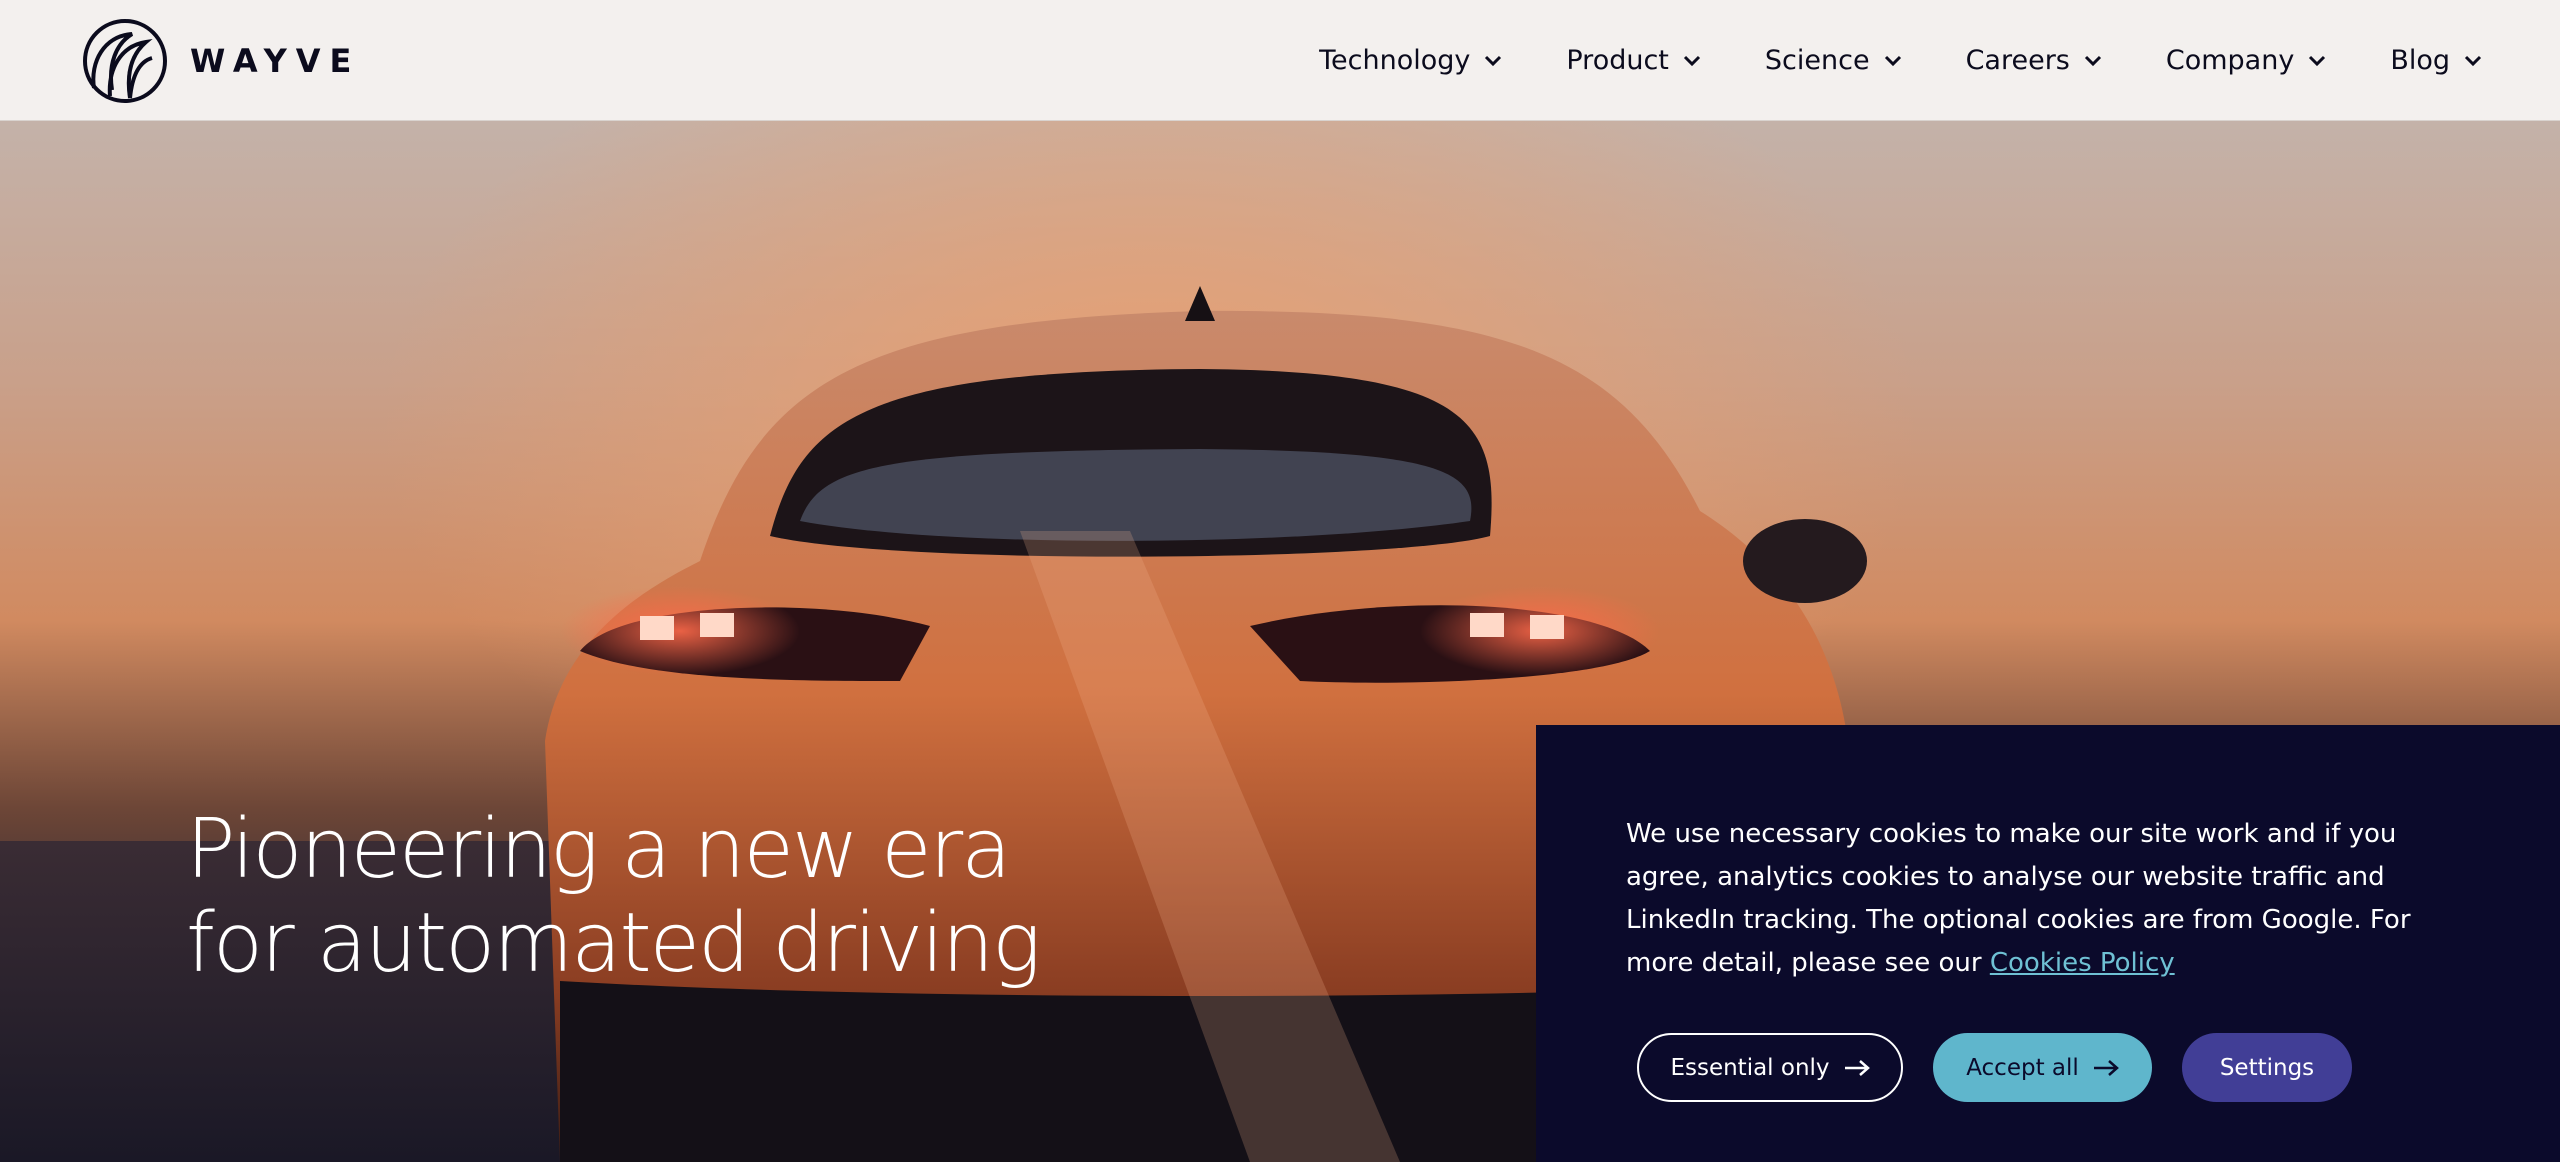 This screenshot has height=1162, width=2560. I want to click on cookies-policy-link: Cookies Policy, so click(2082, 963).